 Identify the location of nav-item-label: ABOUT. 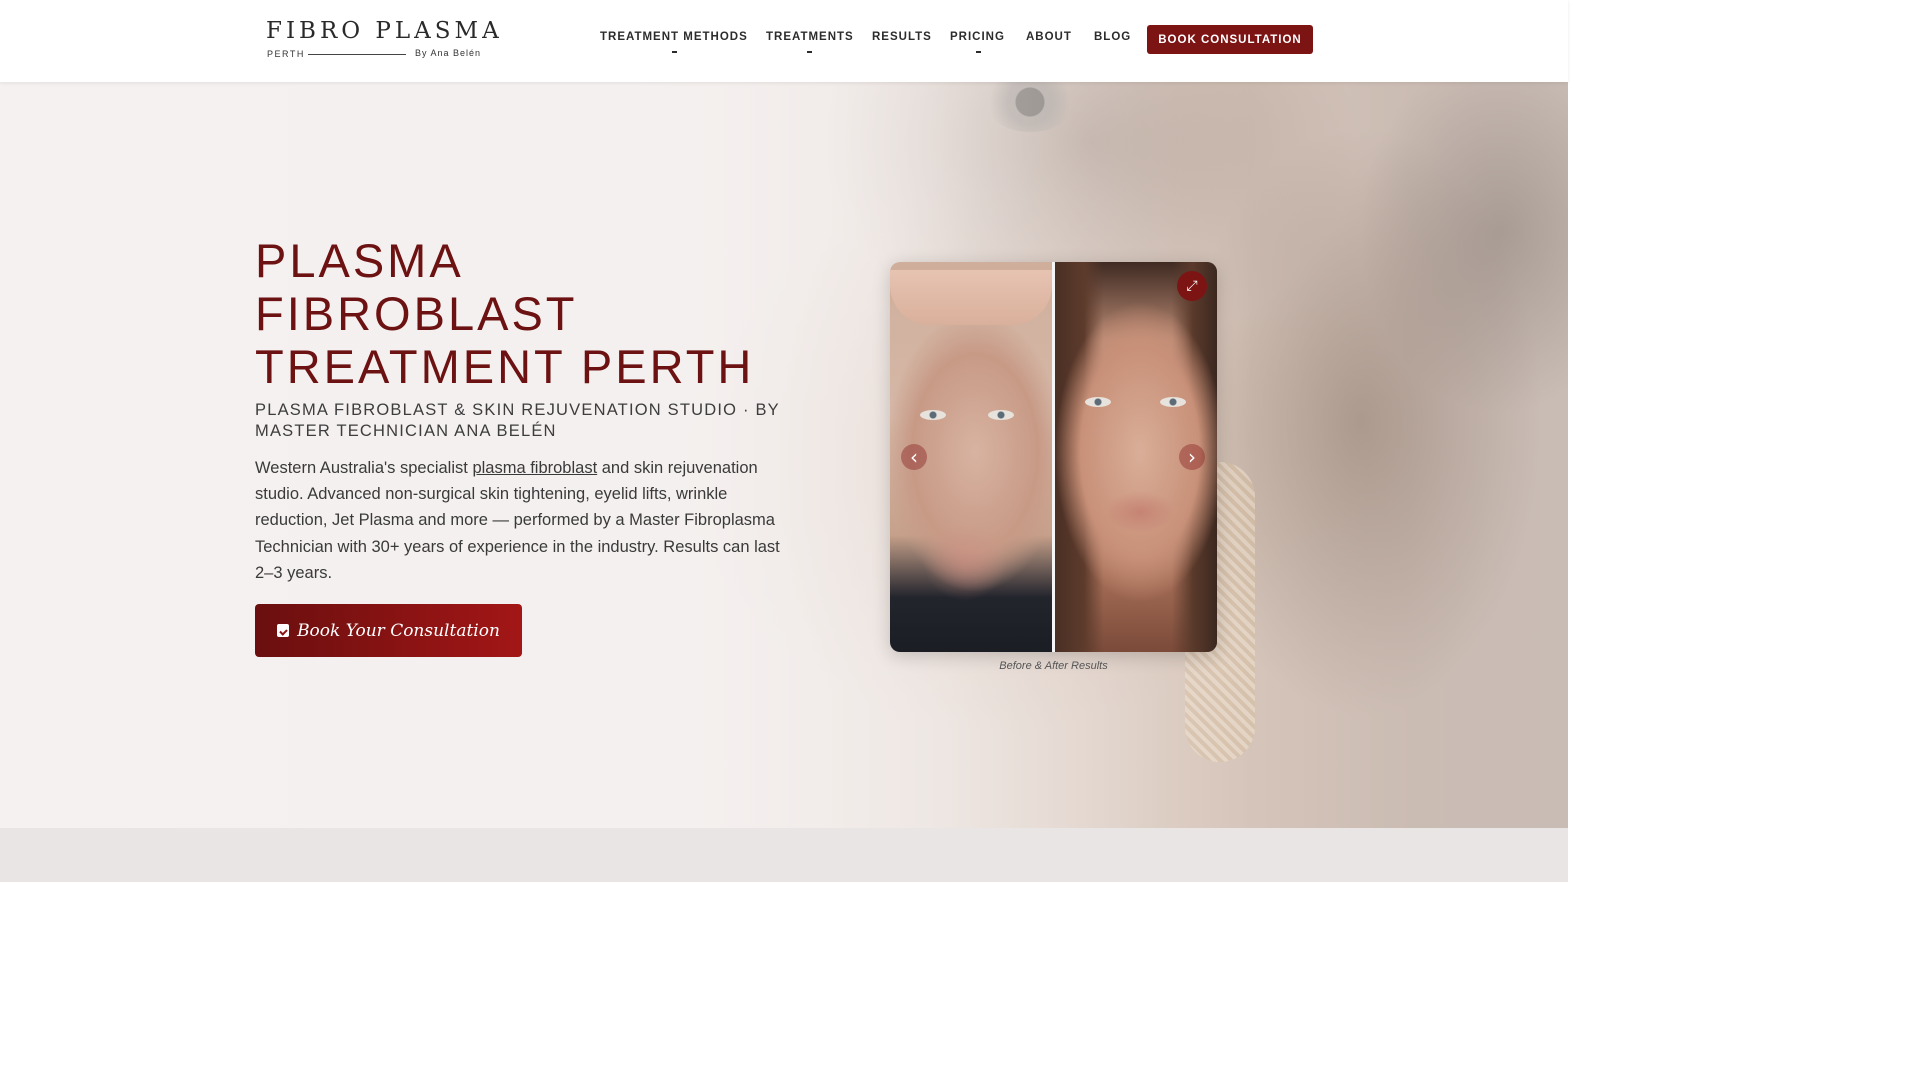
(1049, 37).